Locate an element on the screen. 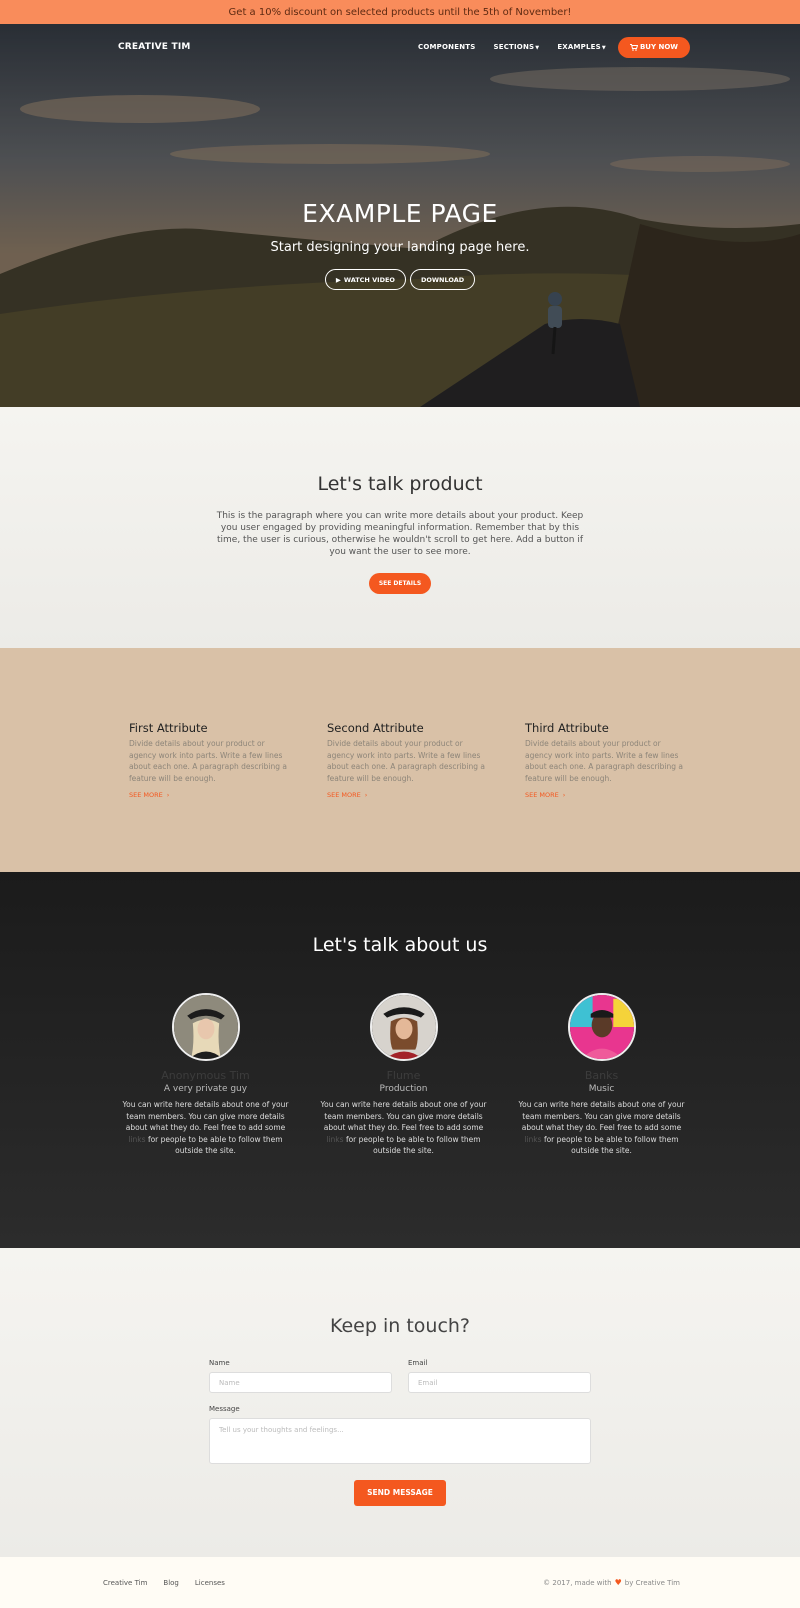 The height and width of the screenshot is (1608, 800). member-name: Anonymous Tim is located at coordinates (205, 1075).